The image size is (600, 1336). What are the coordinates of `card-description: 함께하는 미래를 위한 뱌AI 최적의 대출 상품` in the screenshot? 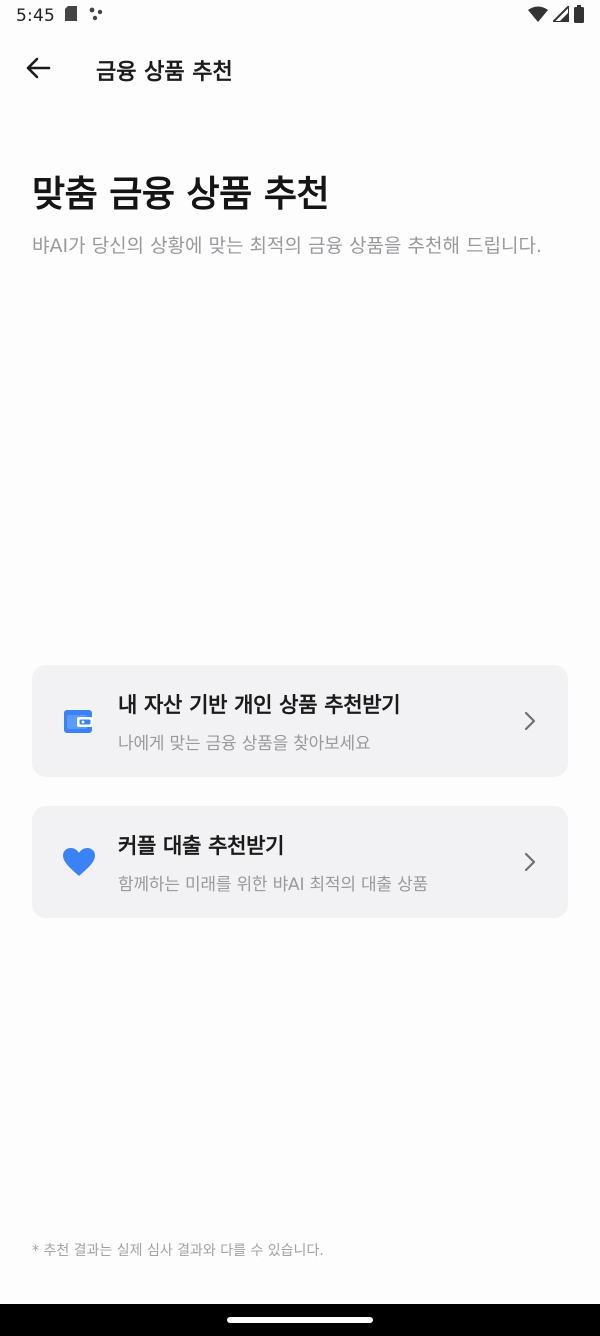 It's located at (273, 884).